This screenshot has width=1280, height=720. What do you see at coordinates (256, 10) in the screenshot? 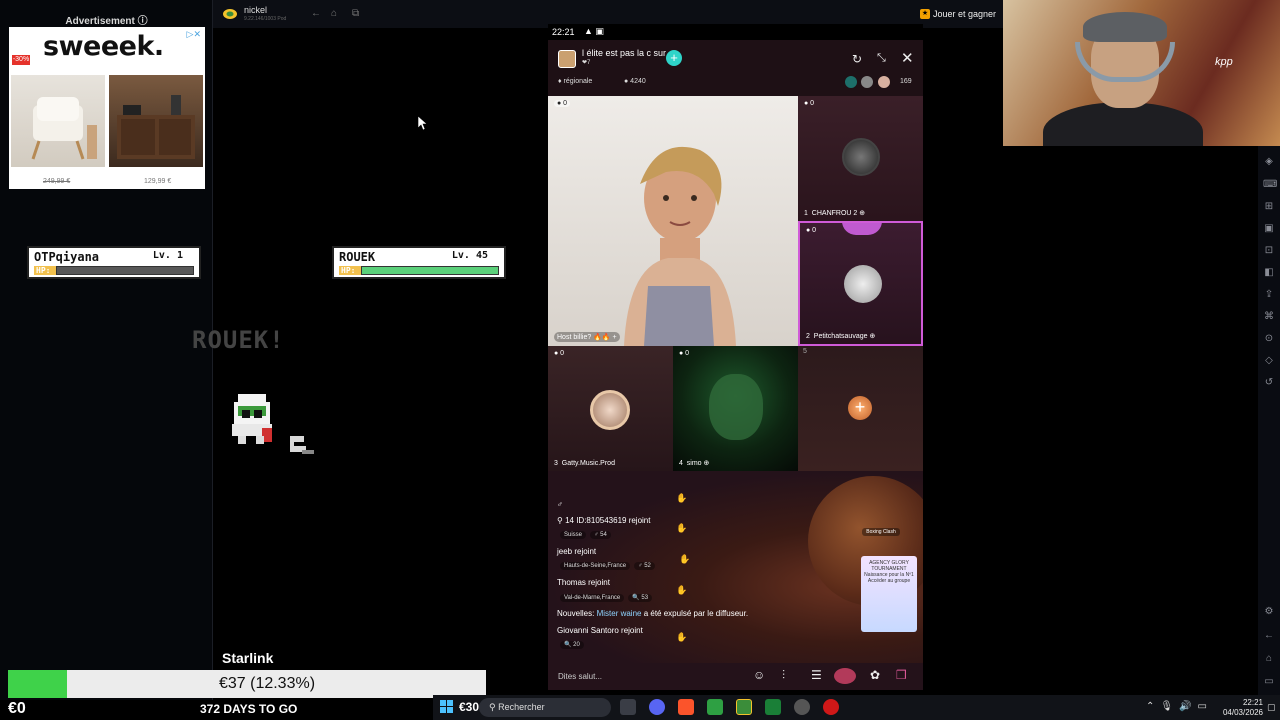
I see `user-name: nickel` at bounding box center [256, 10].